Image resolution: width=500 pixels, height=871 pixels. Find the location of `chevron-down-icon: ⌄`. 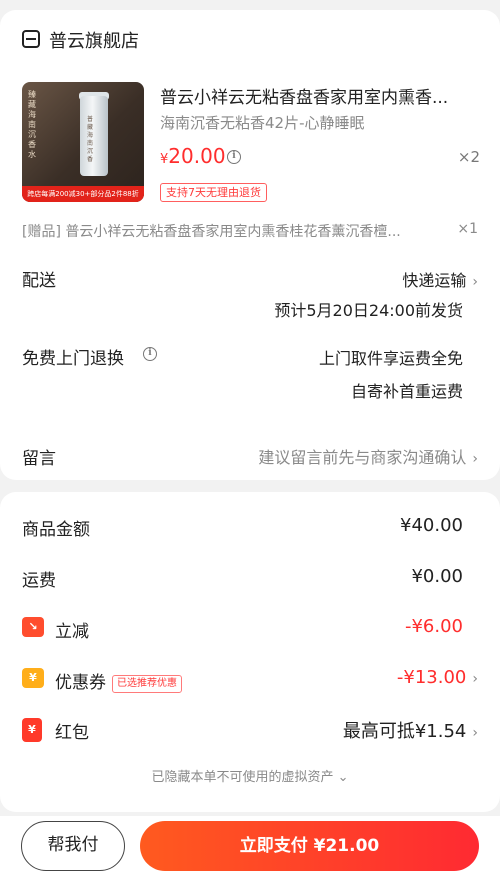

chevron-down-icon: ⌄ is located at coordinates (341, 777).